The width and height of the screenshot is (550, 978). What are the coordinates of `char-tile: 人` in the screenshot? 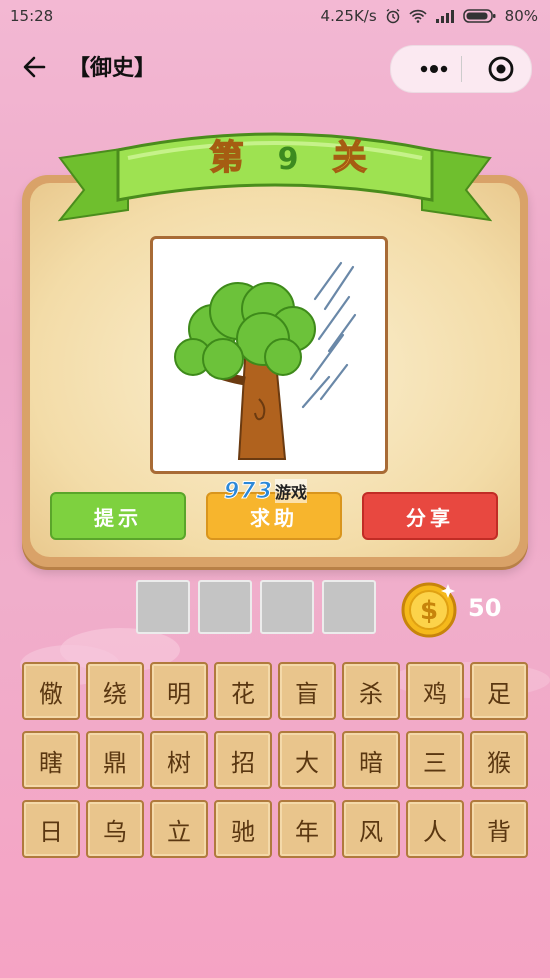 It's located at (435, 829).